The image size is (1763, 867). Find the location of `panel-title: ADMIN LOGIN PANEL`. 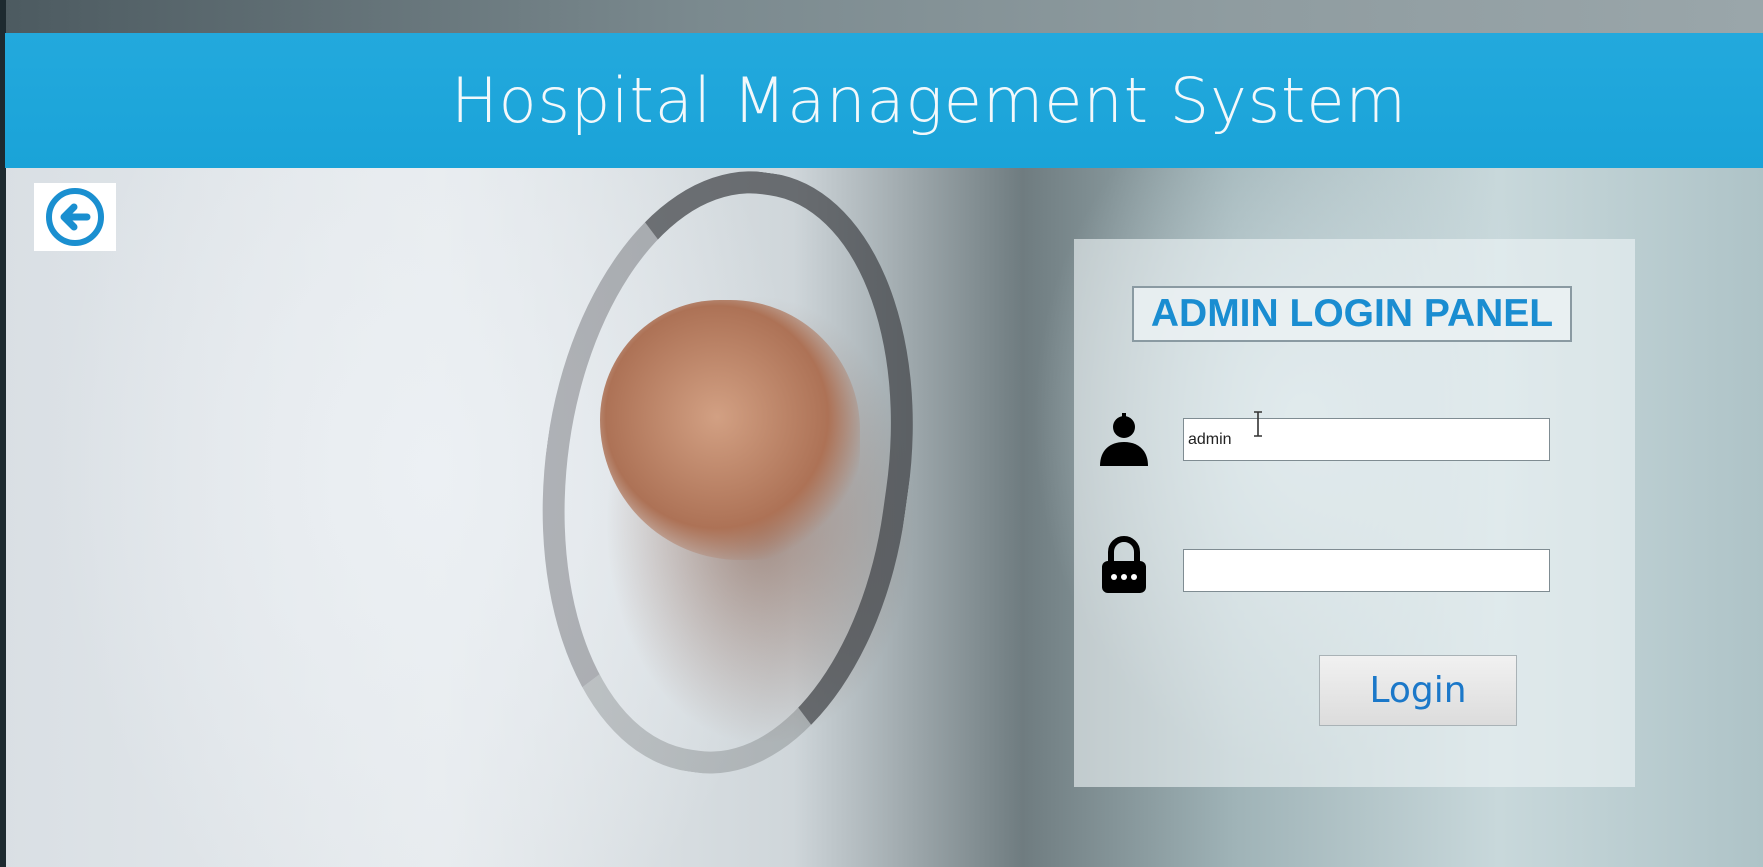

panel-title: ADMIN LOGIN PANEL is located at coordinates (1352, 314).